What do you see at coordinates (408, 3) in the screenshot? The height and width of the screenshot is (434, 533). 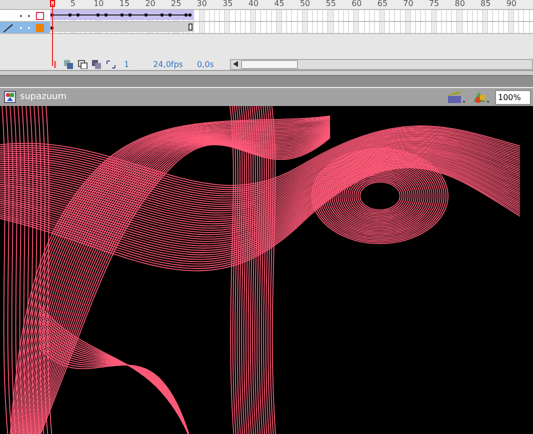 I see `frame-number: 70` at bounding box center [408, 3].